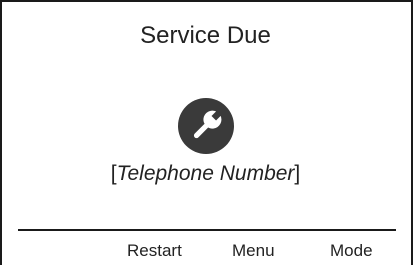 The width and height of the screenshot is (413, 267). I want to click on telephone-number-text: [Telephone Number], so click(205, 174).